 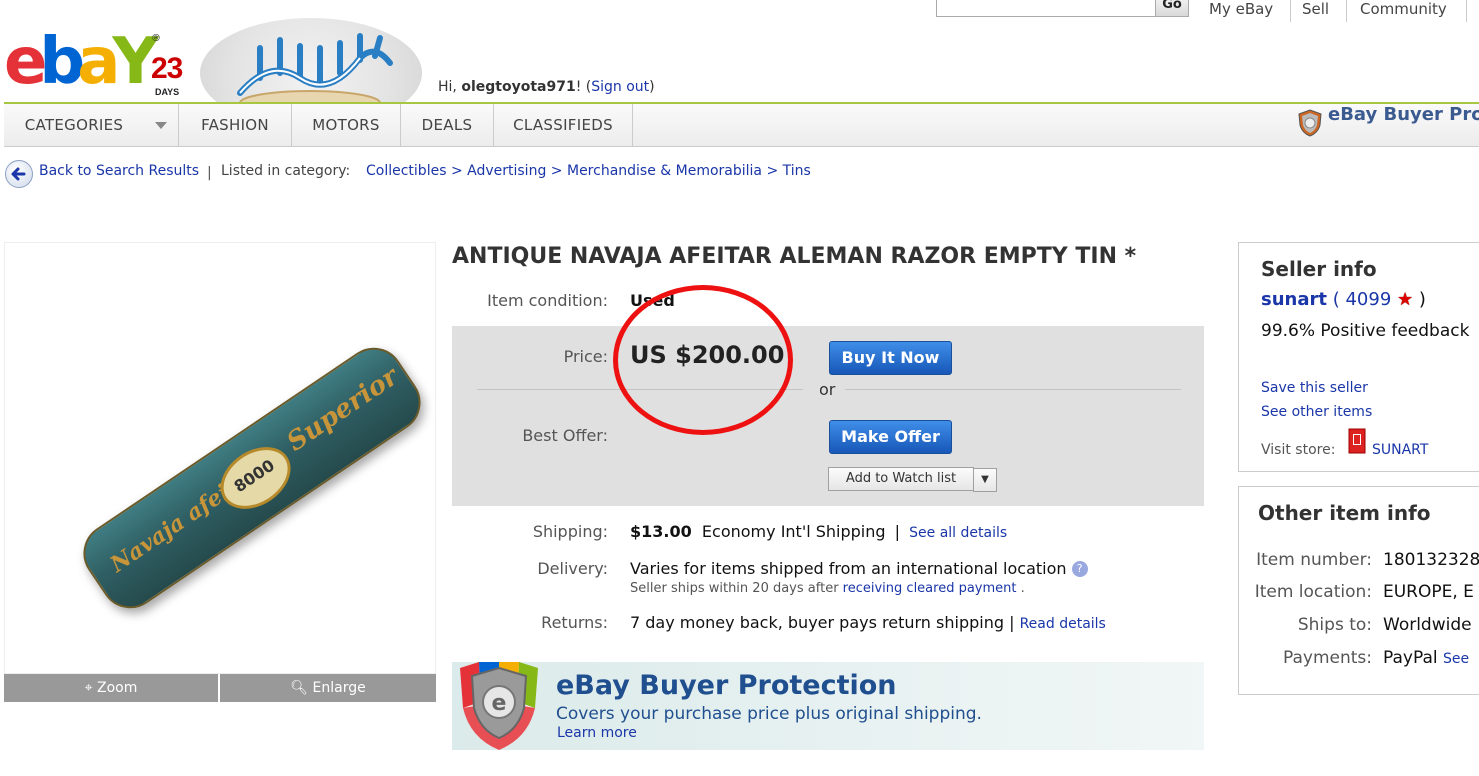 I want to click on back-to-search-link: Back to Search Results, so click(x=119, y=171).